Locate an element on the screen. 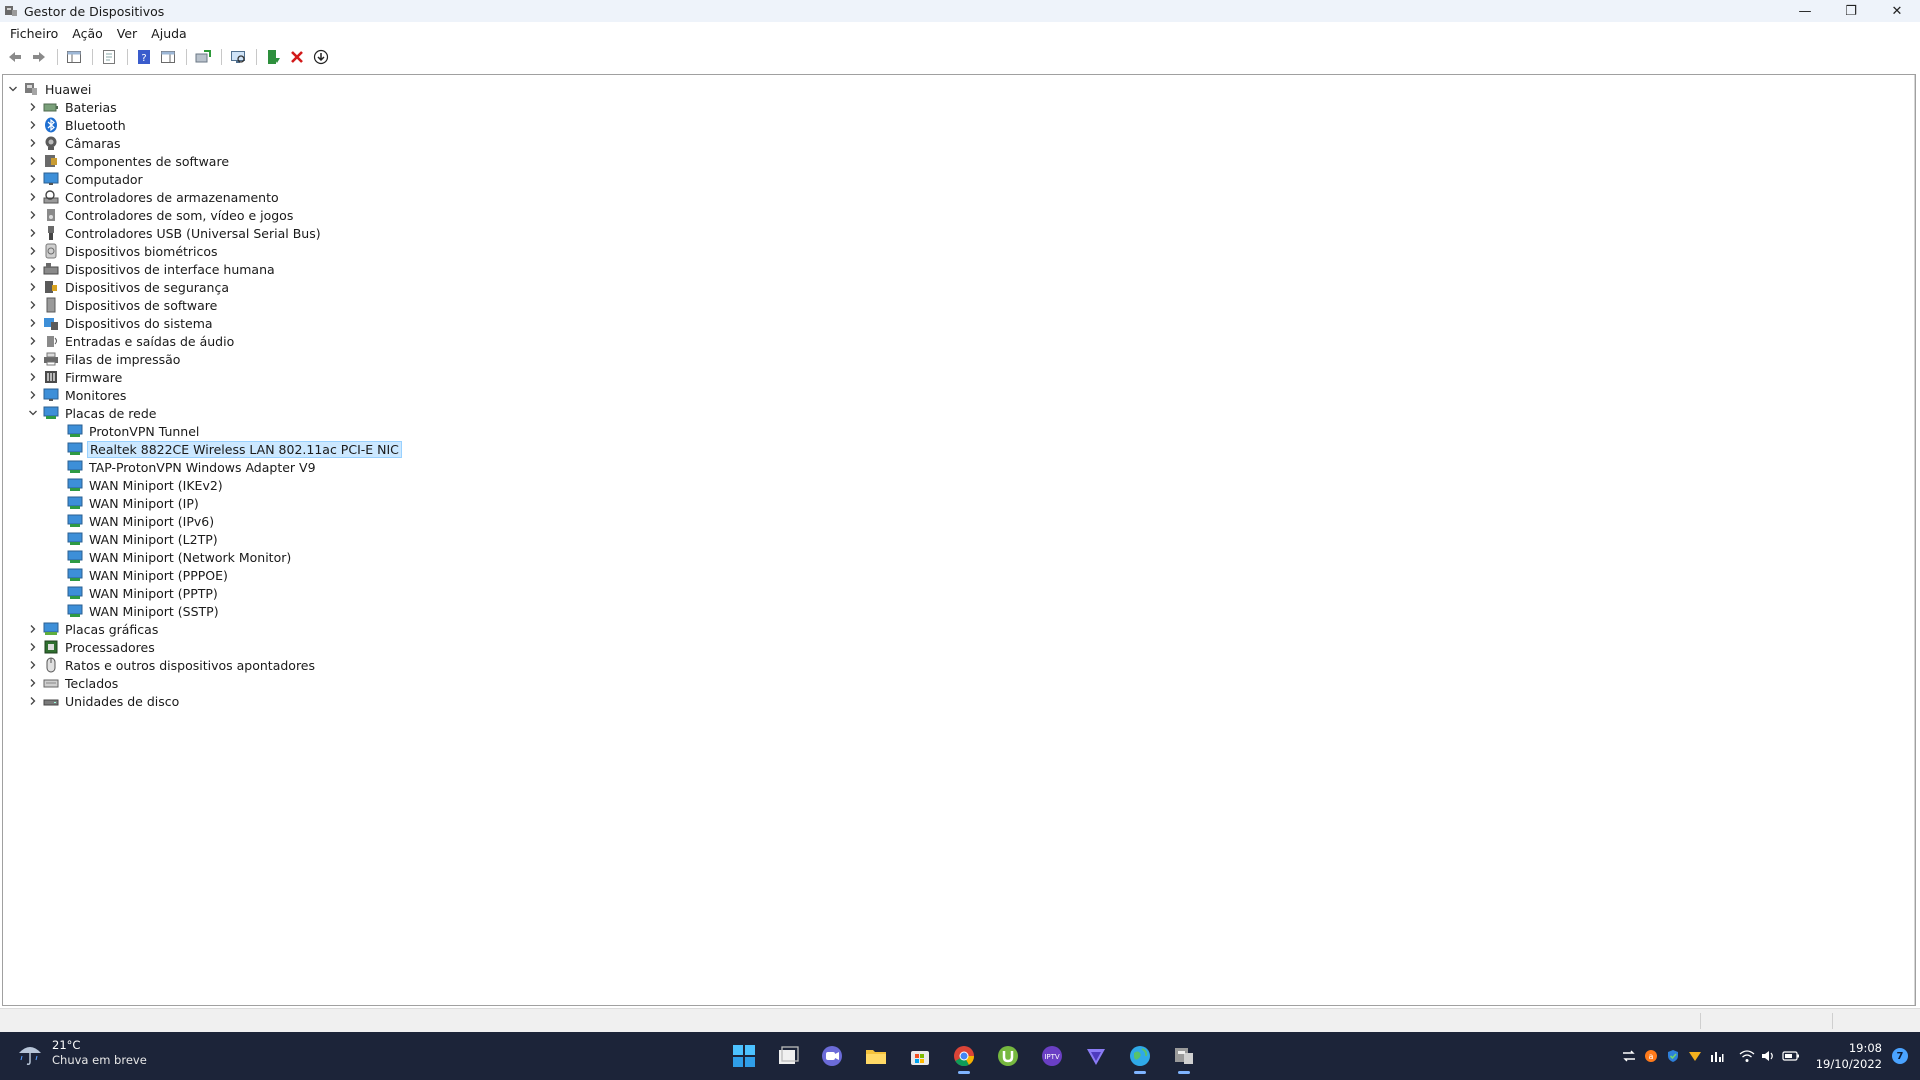  vpn-icon is located at coordinates (1096, 1056).